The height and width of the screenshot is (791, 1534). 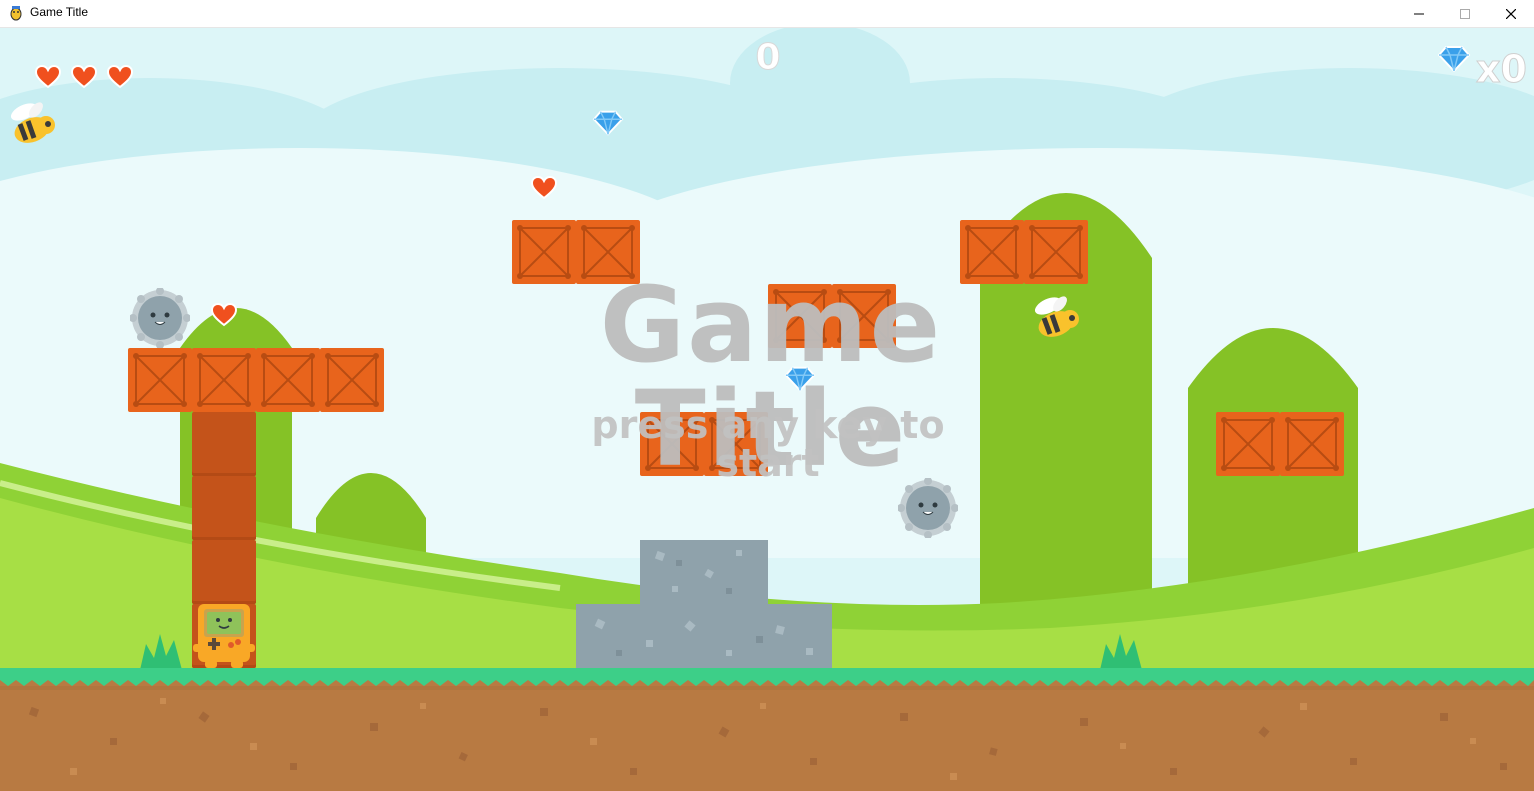 I want to click on close-icon, so click(x=1511, y=13).